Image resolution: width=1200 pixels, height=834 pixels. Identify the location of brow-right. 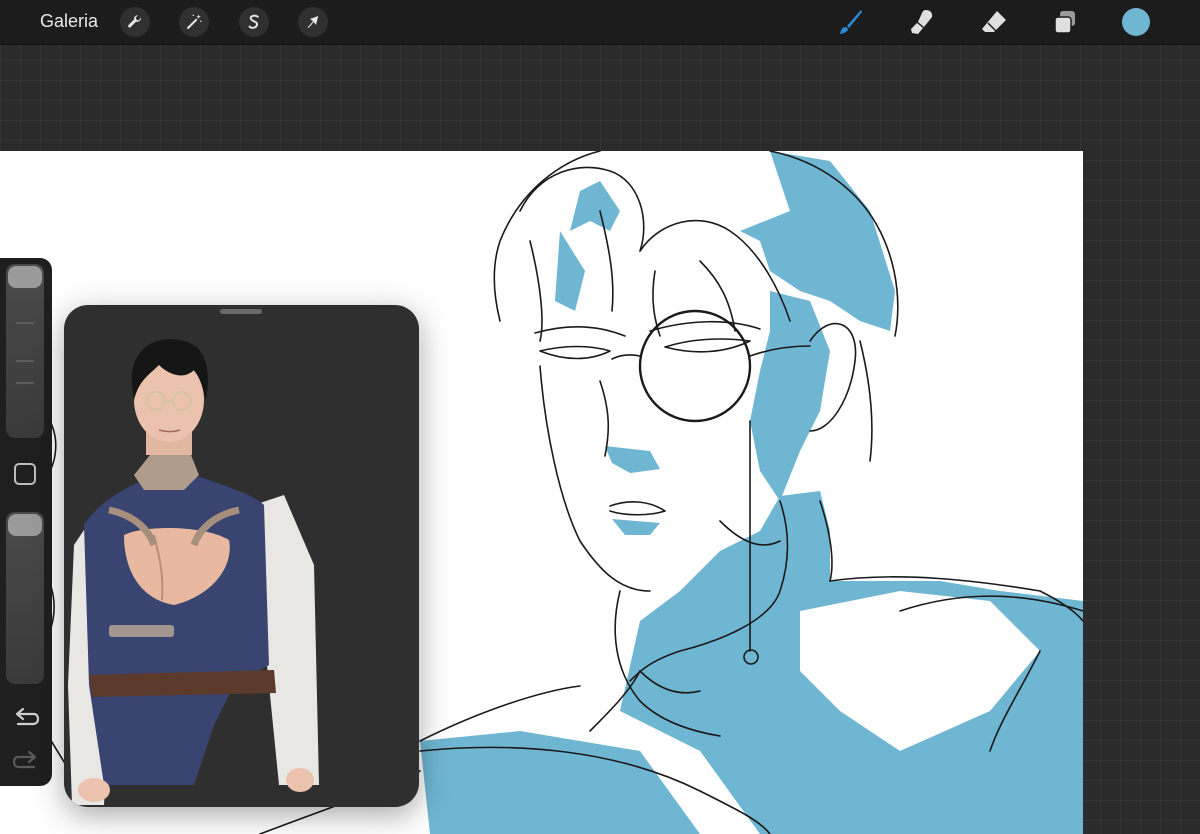
(705, 326).